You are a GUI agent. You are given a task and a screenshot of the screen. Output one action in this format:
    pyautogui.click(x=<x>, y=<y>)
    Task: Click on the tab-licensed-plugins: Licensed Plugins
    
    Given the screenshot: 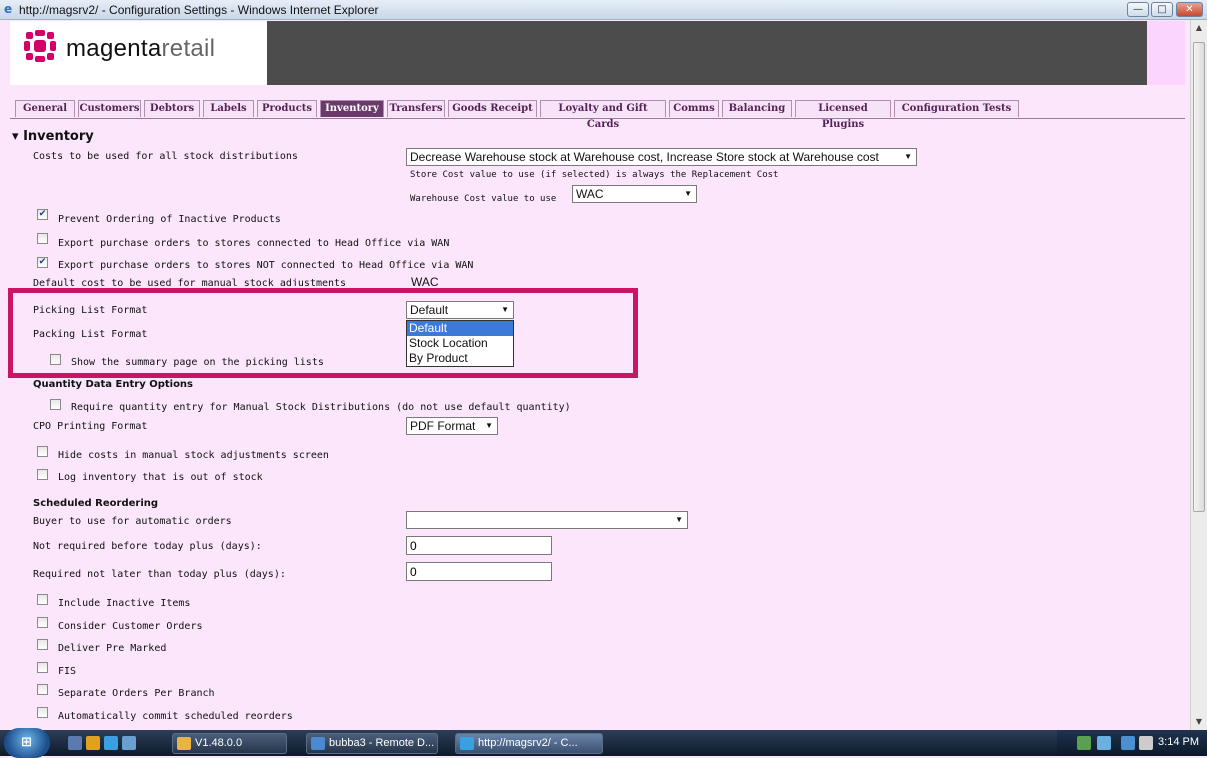 What is the action you would take?
    pyautogui.click(x=843, y=115)
    